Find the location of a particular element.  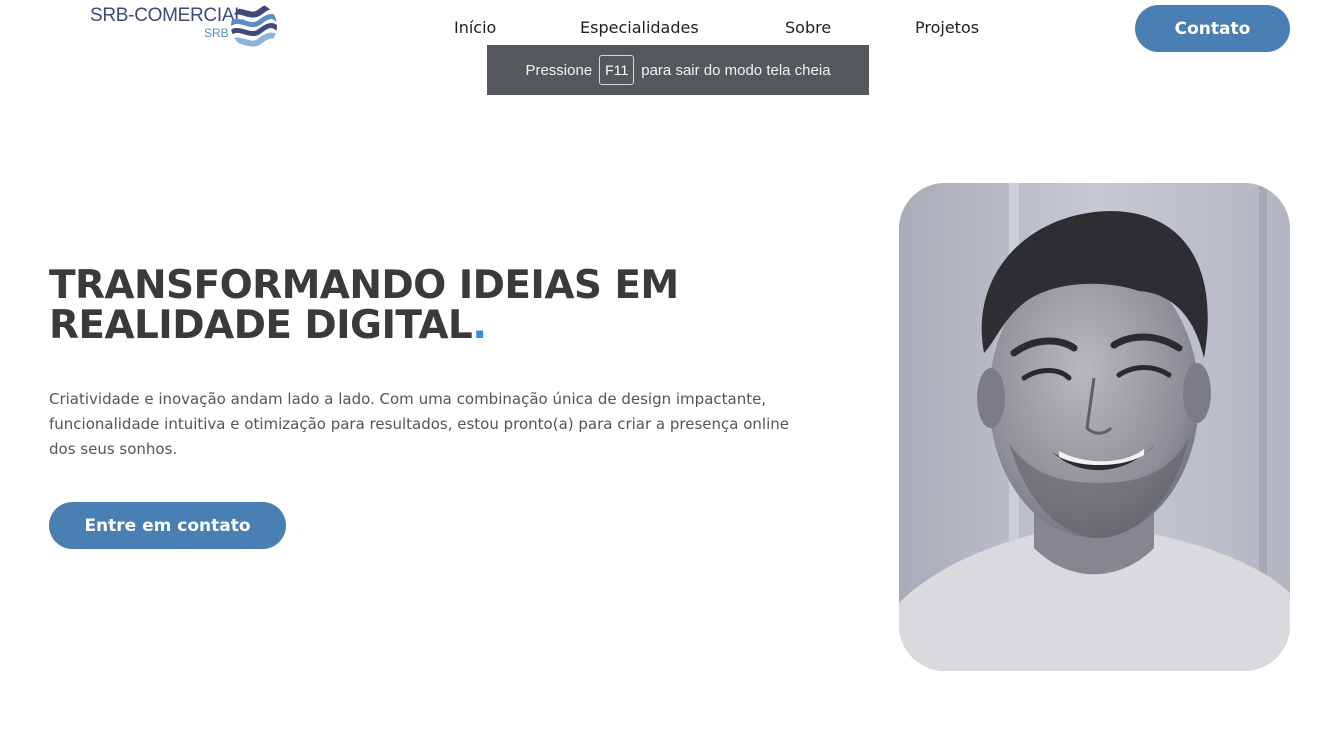

nav-link-sobre: Sobre is located at coordinates (808, 27).